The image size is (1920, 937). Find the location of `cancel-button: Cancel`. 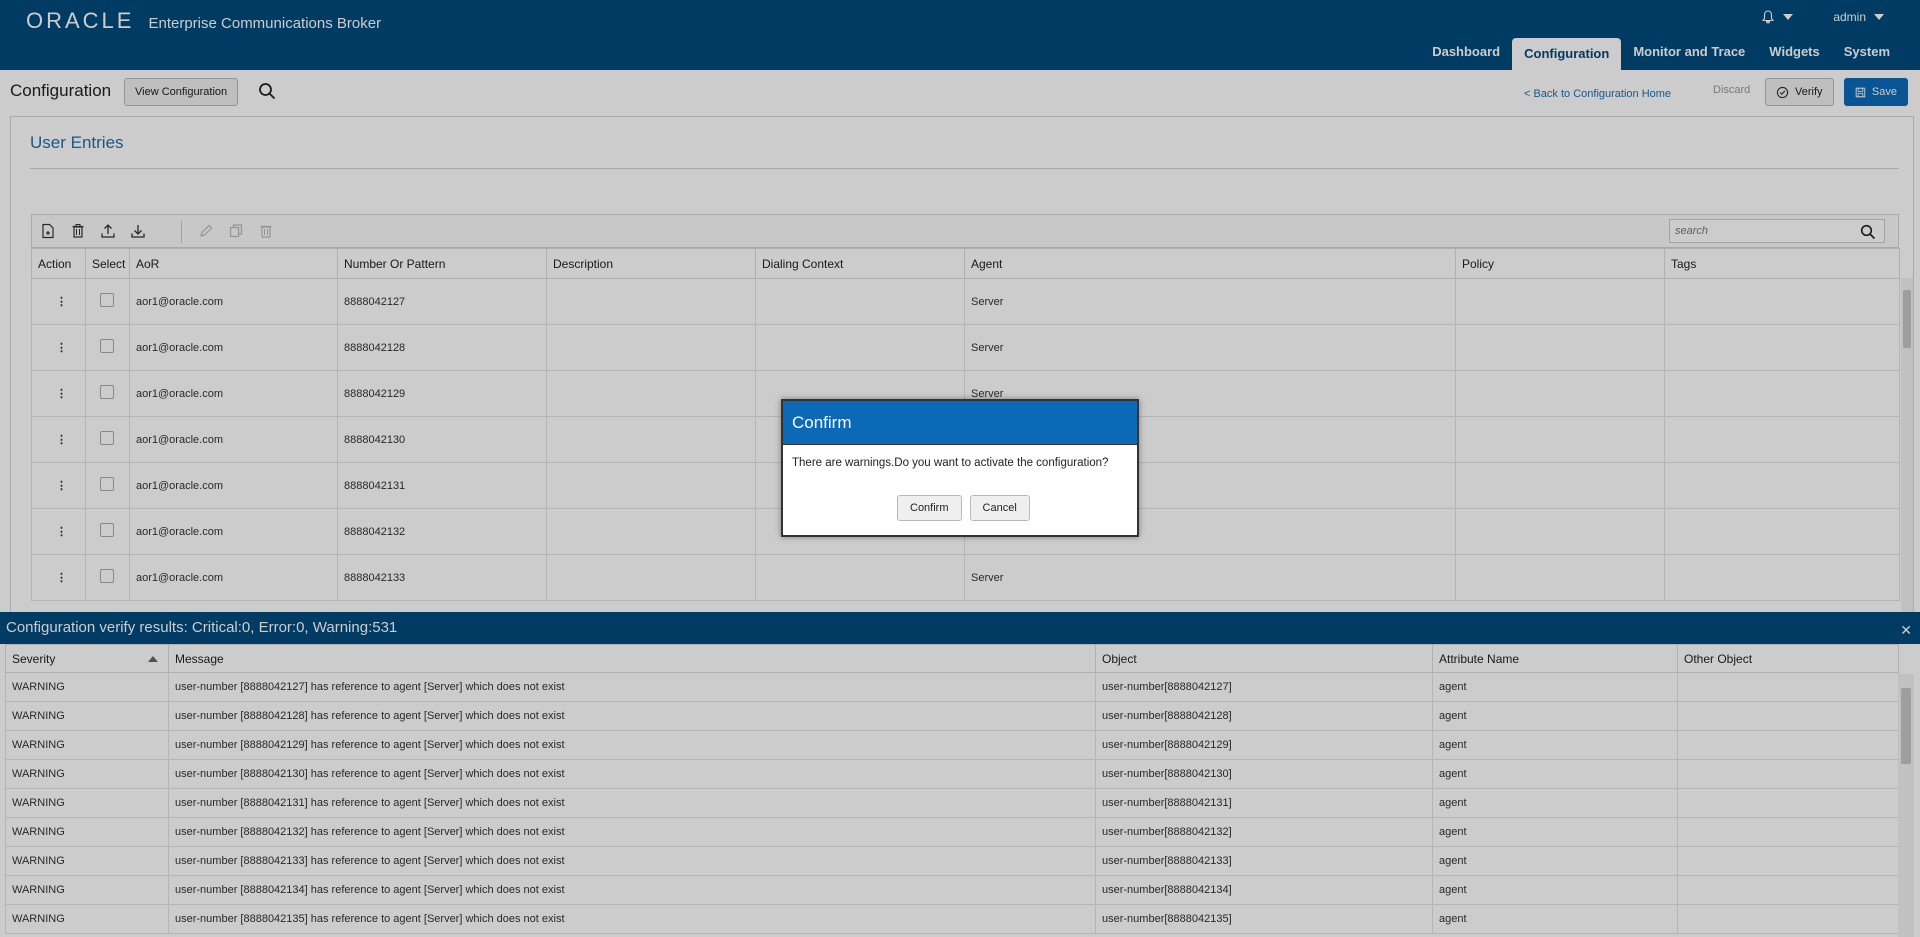

cancel-button: Cancel is located at coordinates (999, 508).